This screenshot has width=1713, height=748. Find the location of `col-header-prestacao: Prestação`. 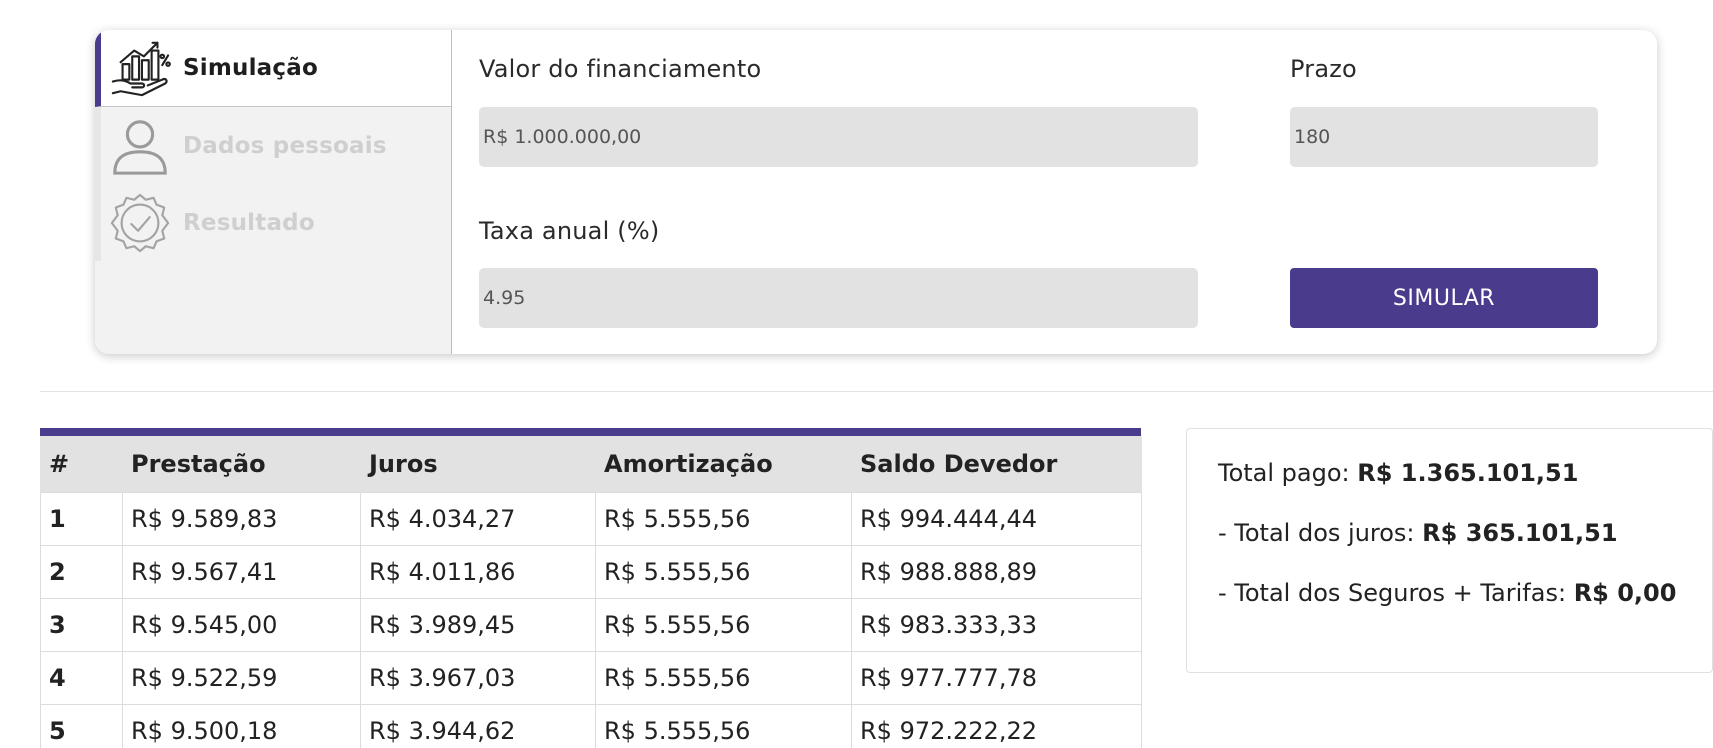

col-header-prestacao: Prestação is located at coordinates (241, 464).